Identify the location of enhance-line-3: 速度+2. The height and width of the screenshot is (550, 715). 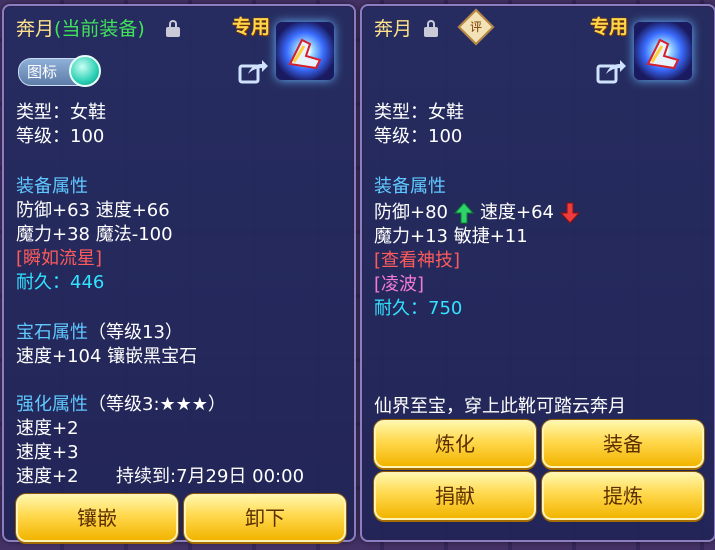
(47, 476).